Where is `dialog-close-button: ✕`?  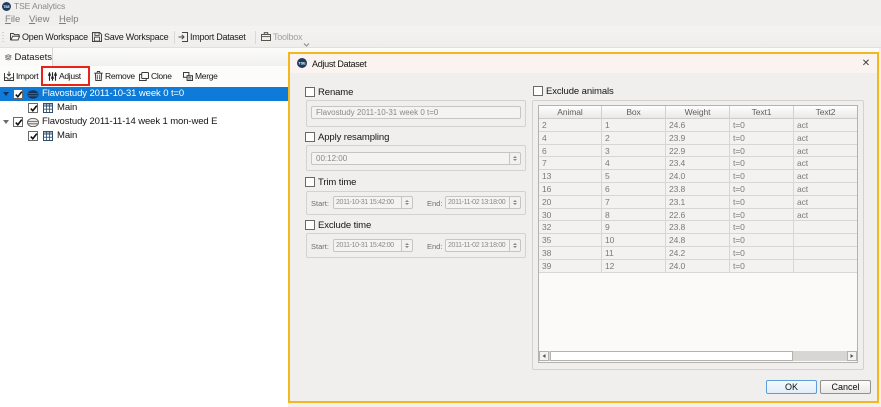 dialog-close-button: ✕ is located at coordinates (866, 63).